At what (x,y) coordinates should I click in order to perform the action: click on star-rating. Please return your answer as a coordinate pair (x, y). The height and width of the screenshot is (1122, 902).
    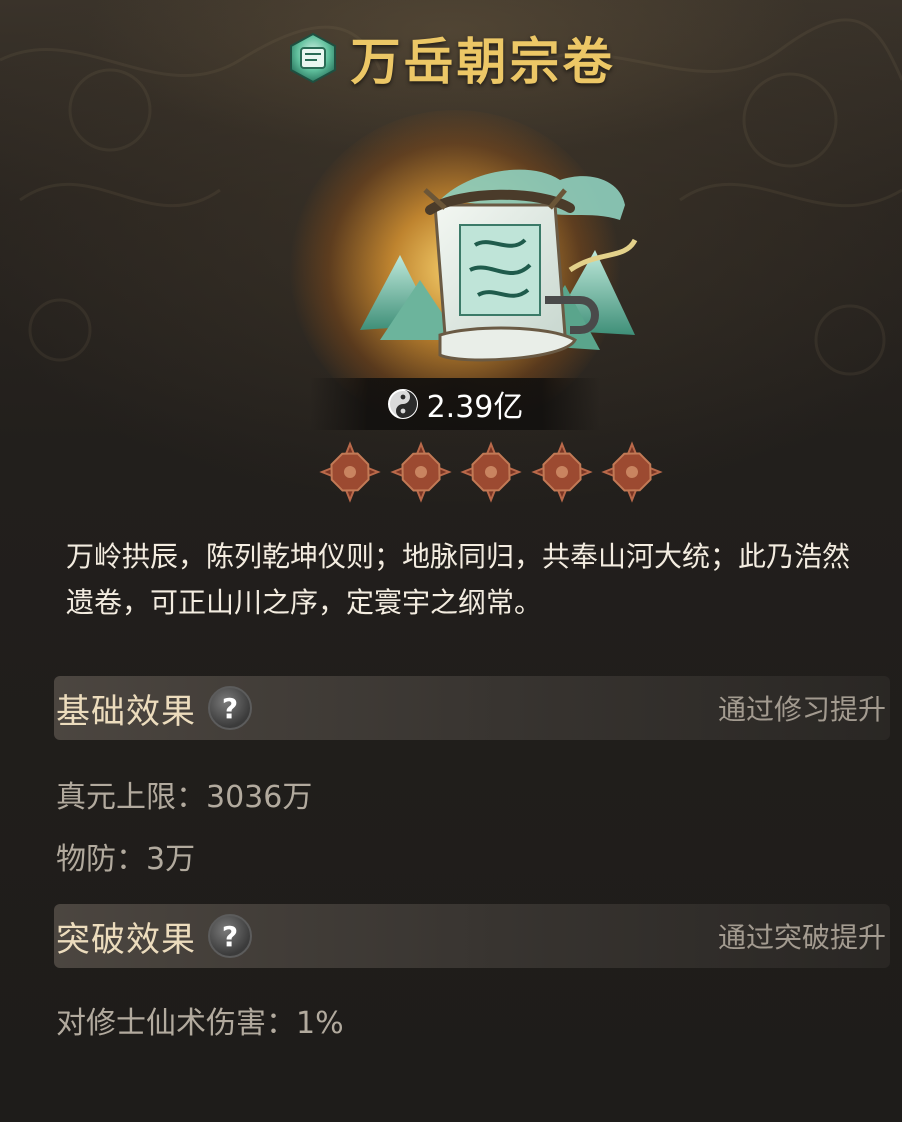
    Looking at the image, I should click on (491, 472).